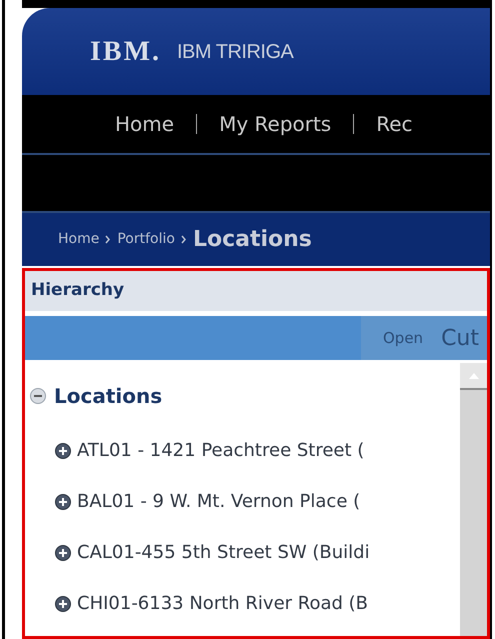 The image size is (495, 639). What do you see at coordinates (275, 124) in the screenshot?
I see `nav-link: My Reports` at bounding box center [275, 124].